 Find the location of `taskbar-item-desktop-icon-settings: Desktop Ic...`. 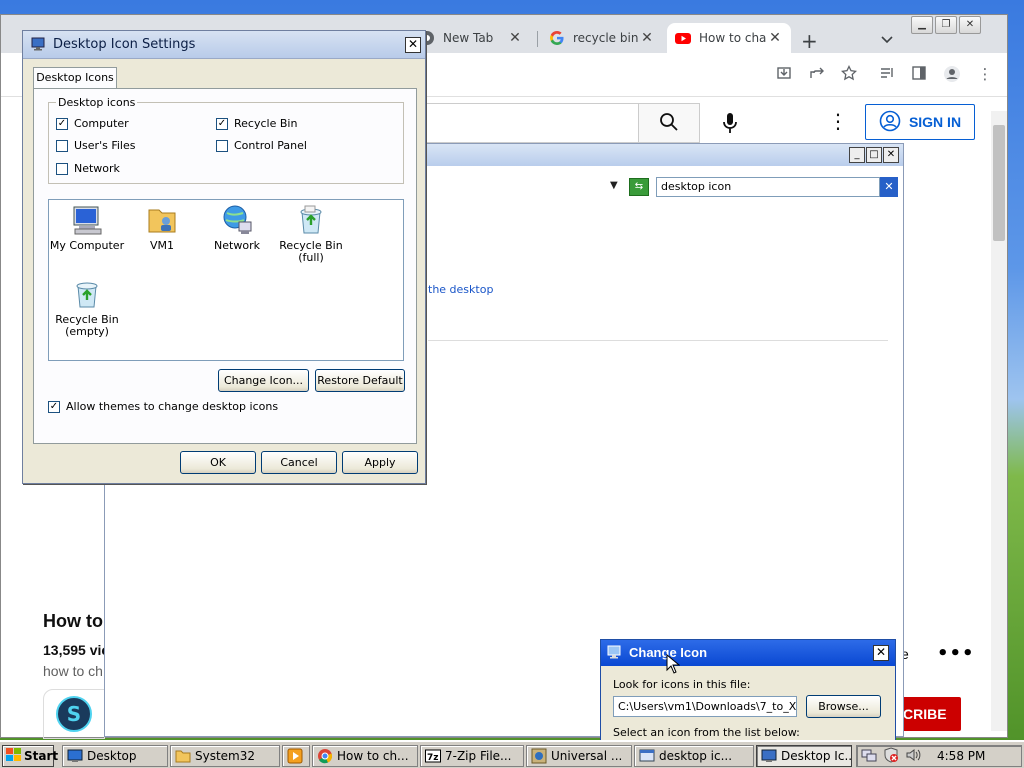

taskbar-item-desktop-icon-settings: Desktop Ic... is located at coordinates (804, 756).